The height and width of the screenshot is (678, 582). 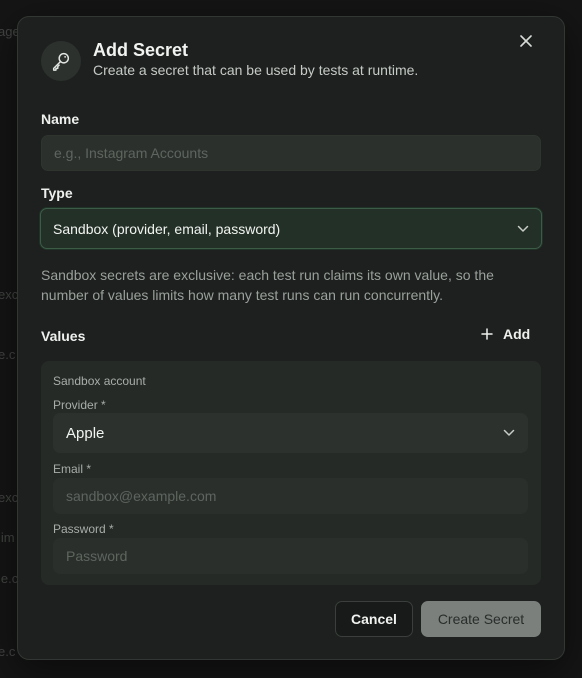 What do you see at coordinates (517, 334) in the screenshot?
I see `add-value-label: Add` at bounding box center [517, 334].